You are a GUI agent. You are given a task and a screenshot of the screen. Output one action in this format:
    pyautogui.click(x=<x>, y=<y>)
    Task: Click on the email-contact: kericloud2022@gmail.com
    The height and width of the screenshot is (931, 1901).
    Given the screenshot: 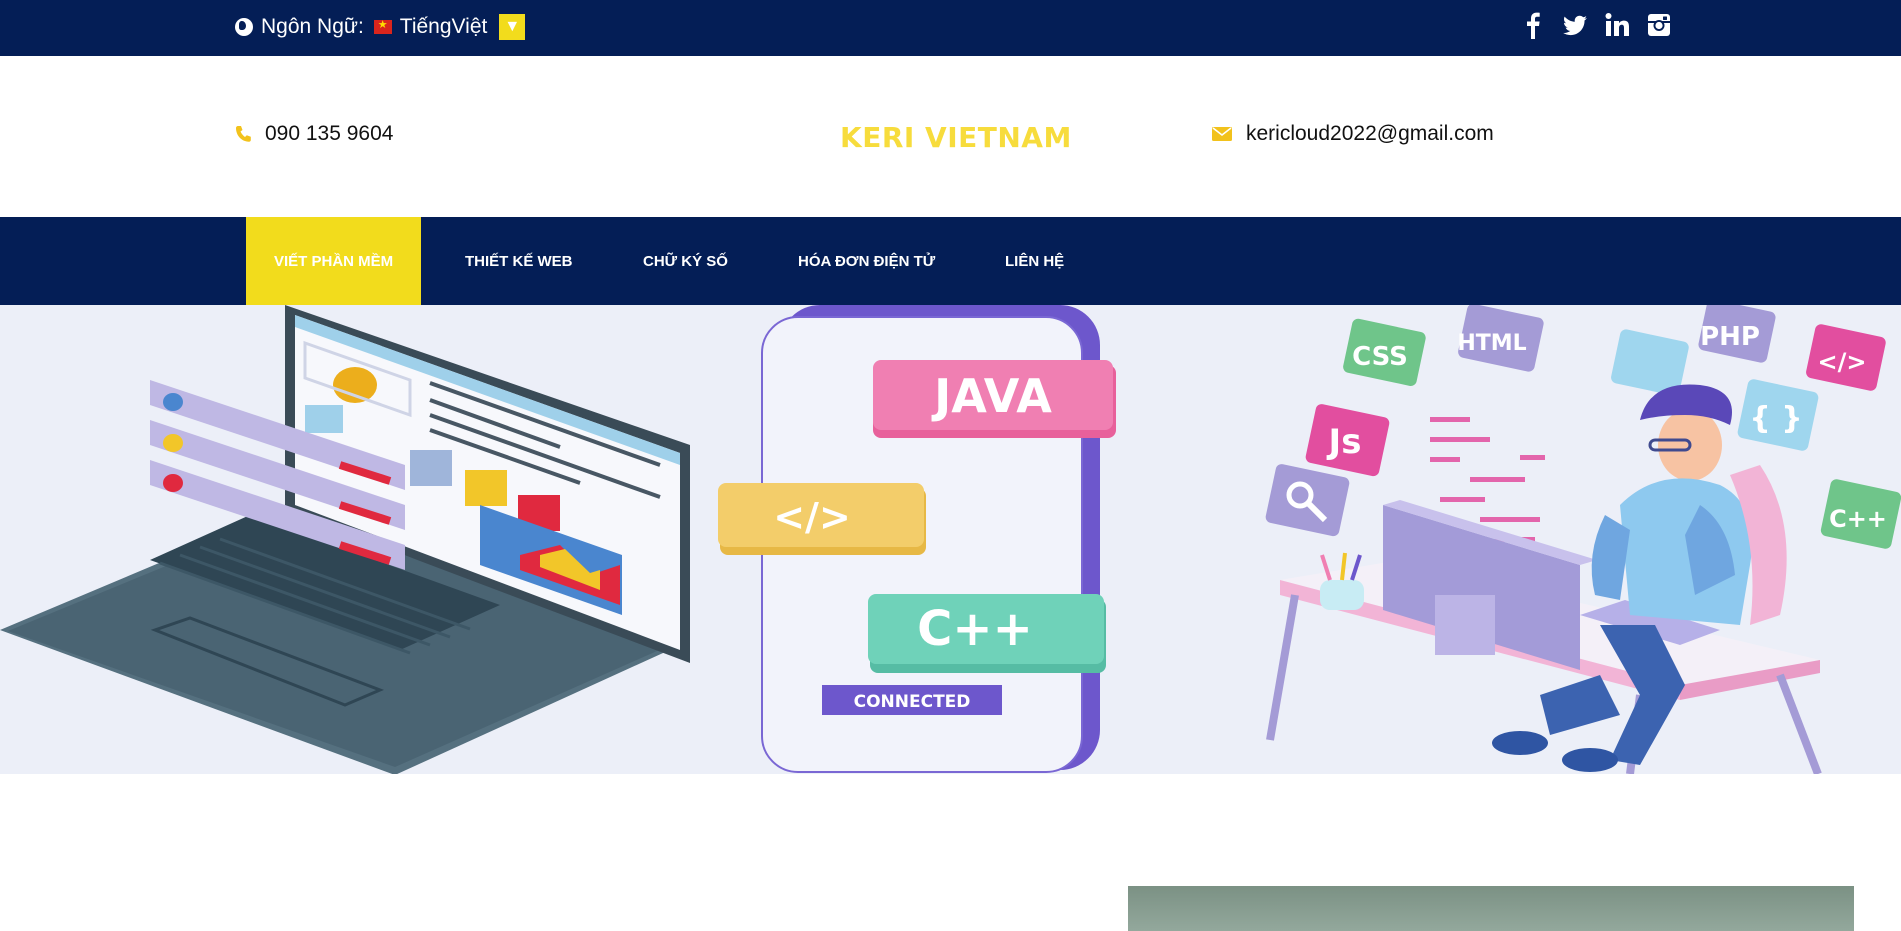 What is the action you would take?
    pyautogui.click(x=1353, y=134)
    